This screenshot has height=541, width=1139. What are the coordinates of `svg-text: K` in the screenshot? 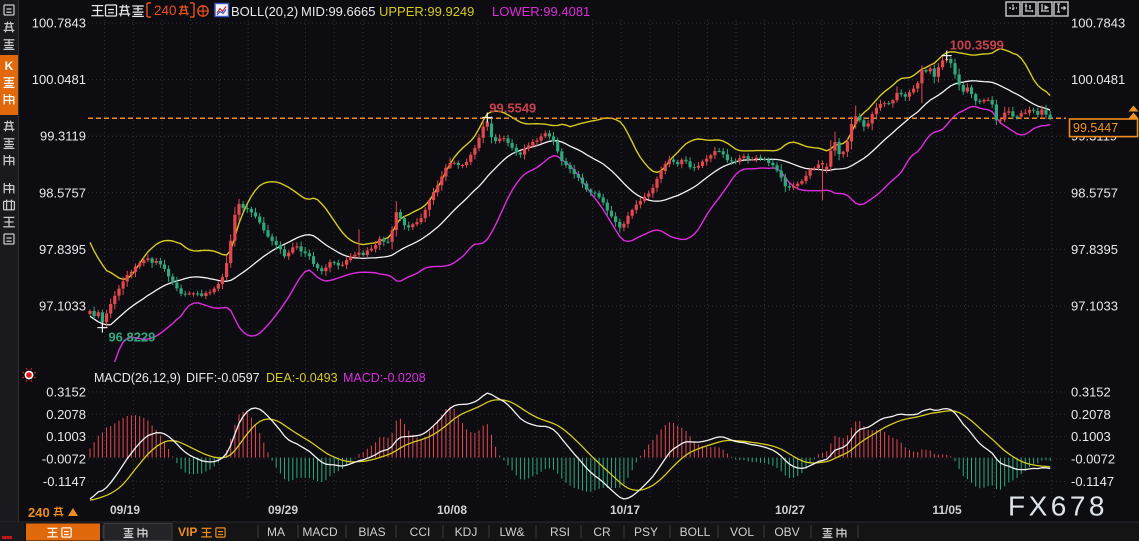 It's located at (9, 66).